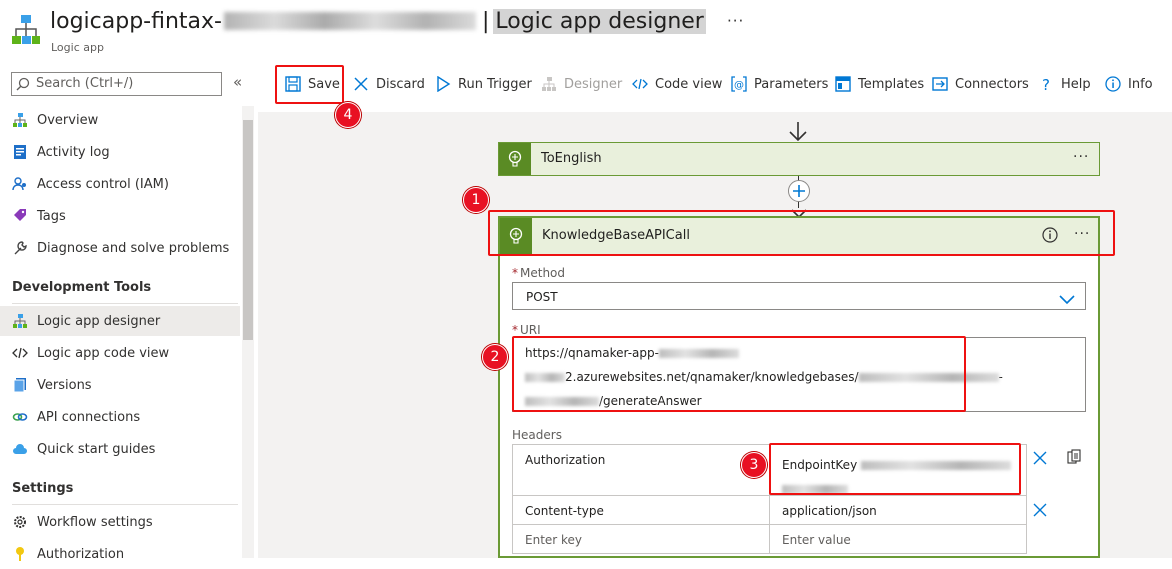 The image size is (1172, 569). What do you see at coordinates (120, 522) in the screenshot?
I see `sidebar-item-workflow-settings: Workflow settings` at bounding box center [120, 522].